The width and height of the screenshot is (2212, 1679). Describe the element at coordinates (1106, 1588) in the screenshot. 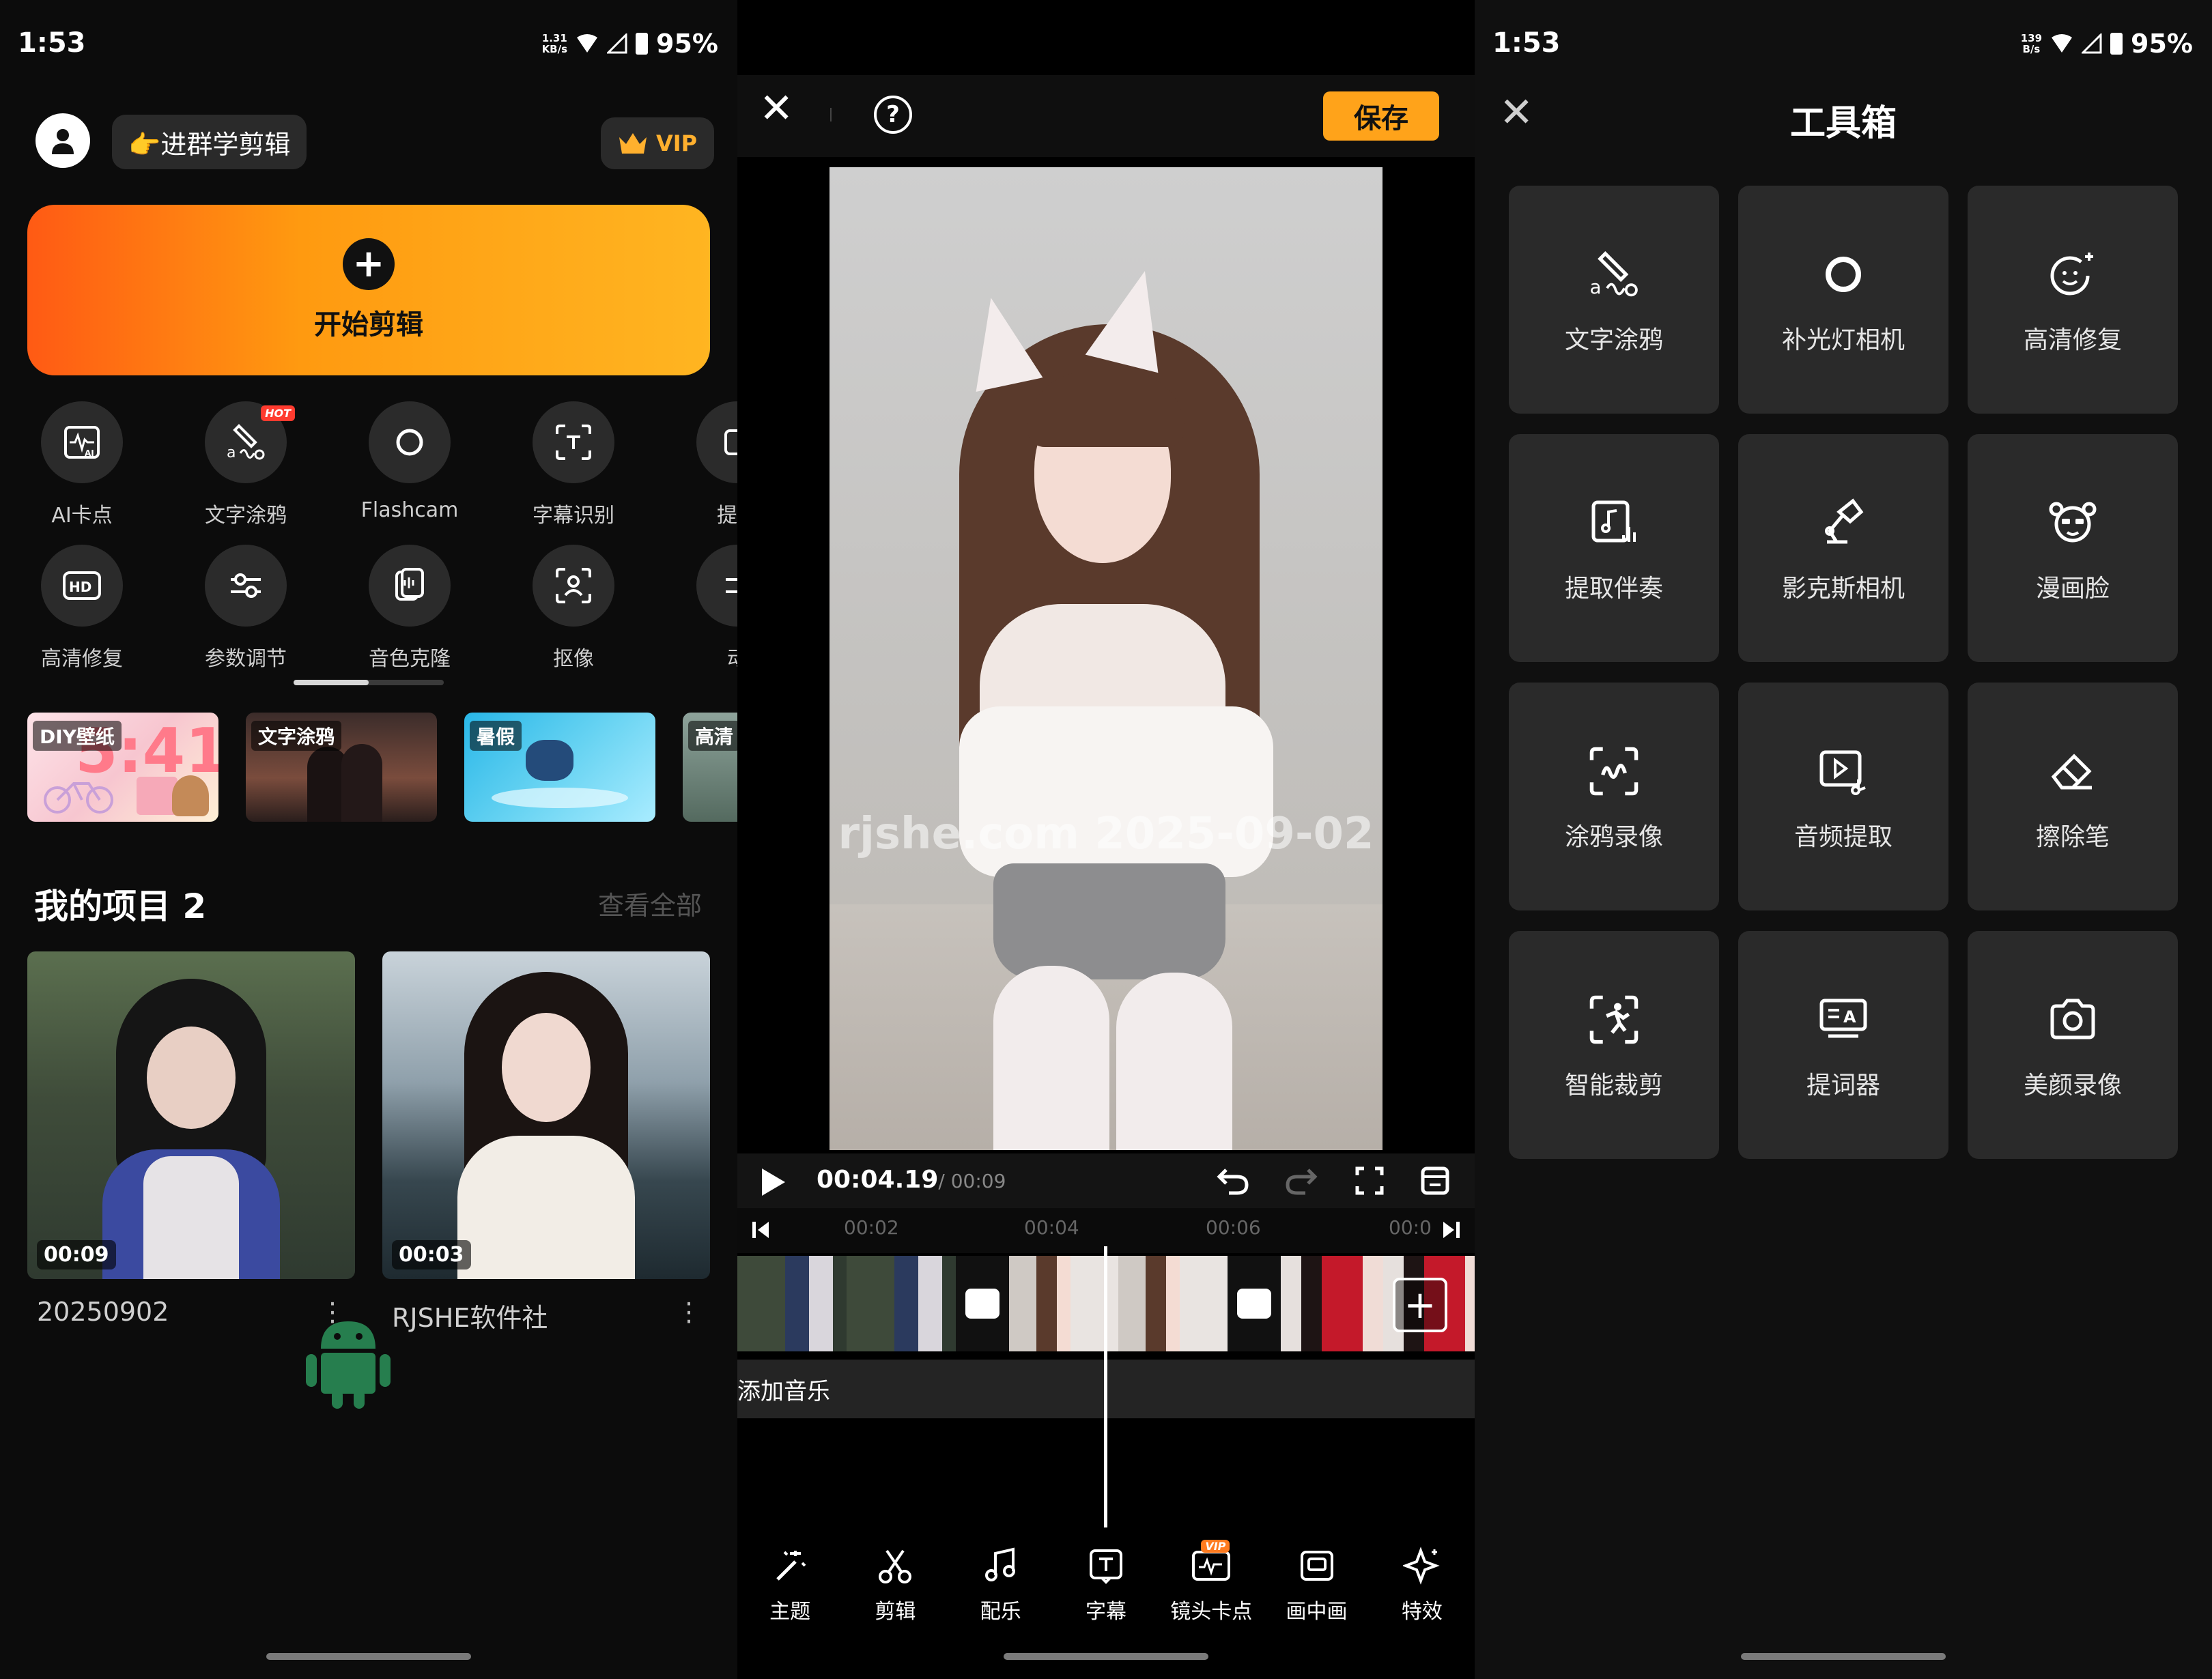

I see `tab-subtitle: 字幕` at that location.